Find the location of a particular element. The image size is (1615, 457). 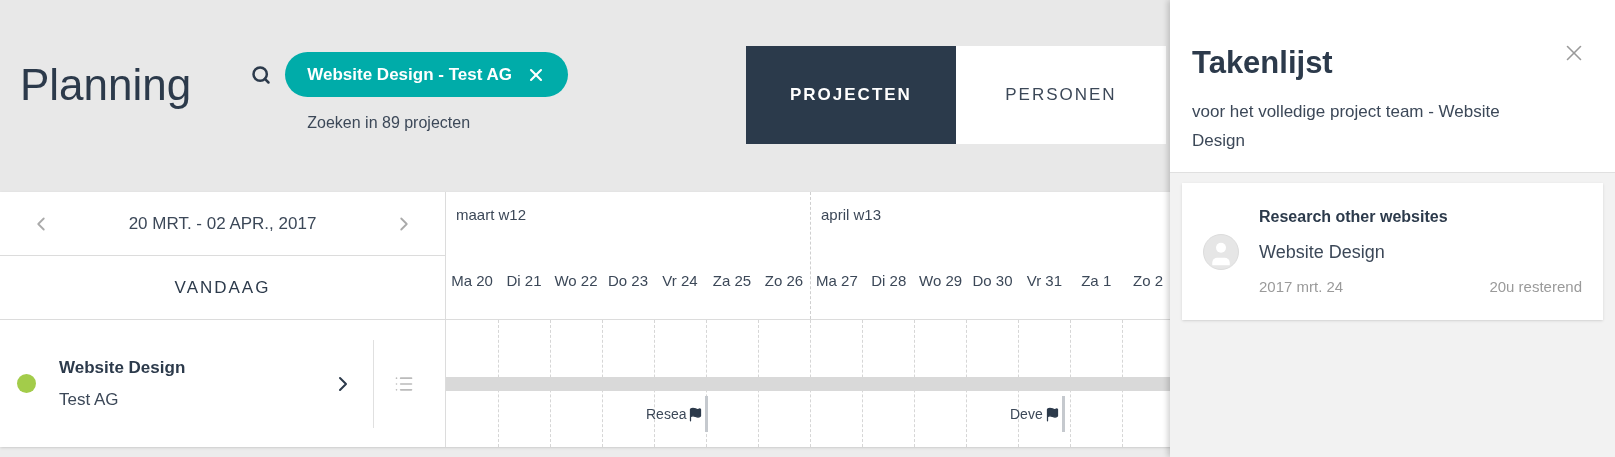

day-label: Ma 27 is located at coordinates (837, 281).